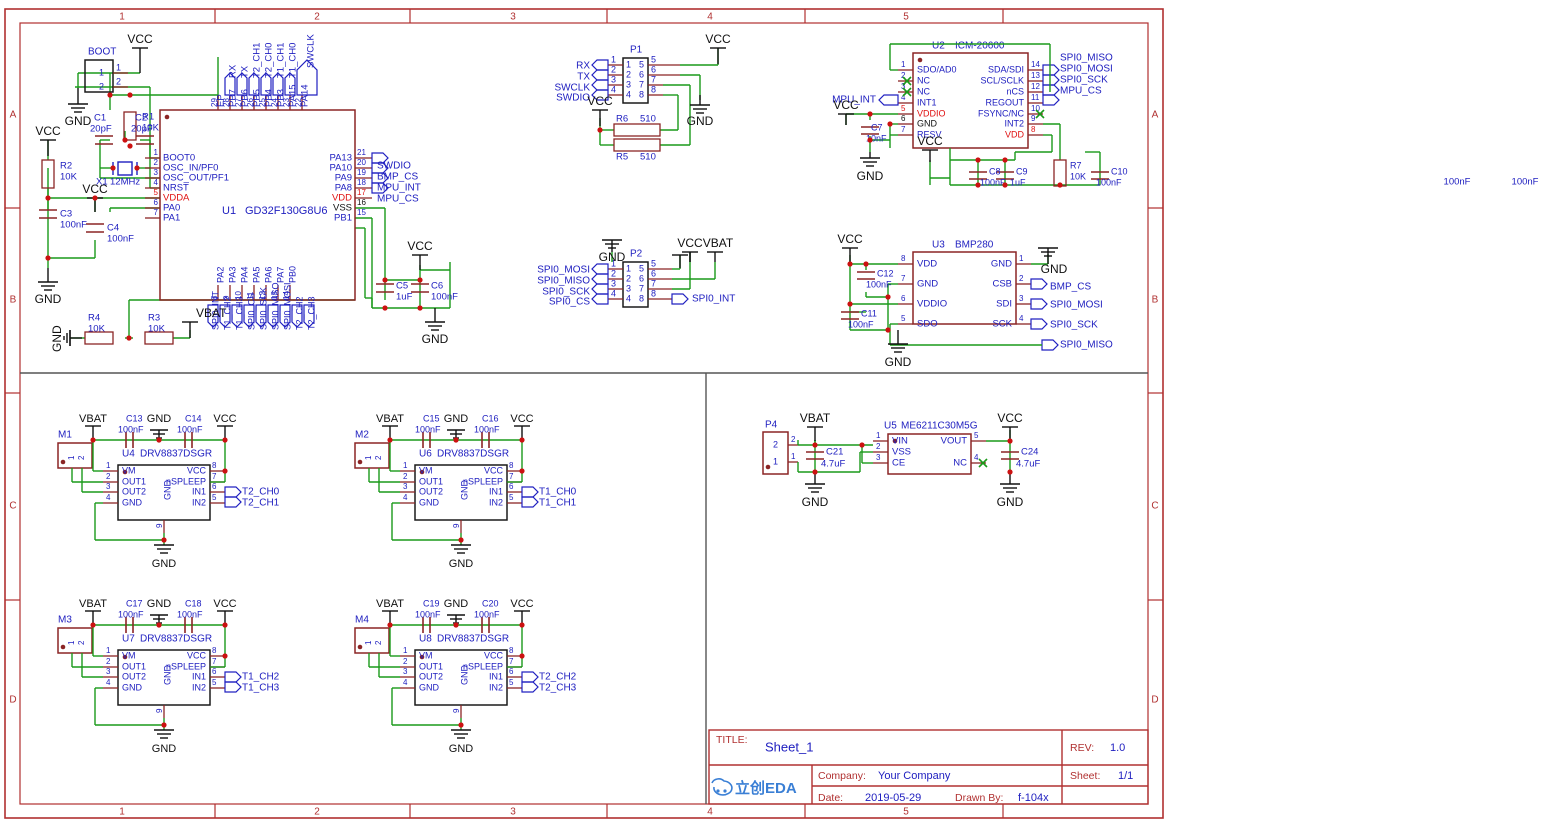 The height and width of the screenshot is (827, 1549). What do you see at coordinates (487, 614) in the screenshot?
I see `c20-value: 100nF` at bounding box center [487, 614].